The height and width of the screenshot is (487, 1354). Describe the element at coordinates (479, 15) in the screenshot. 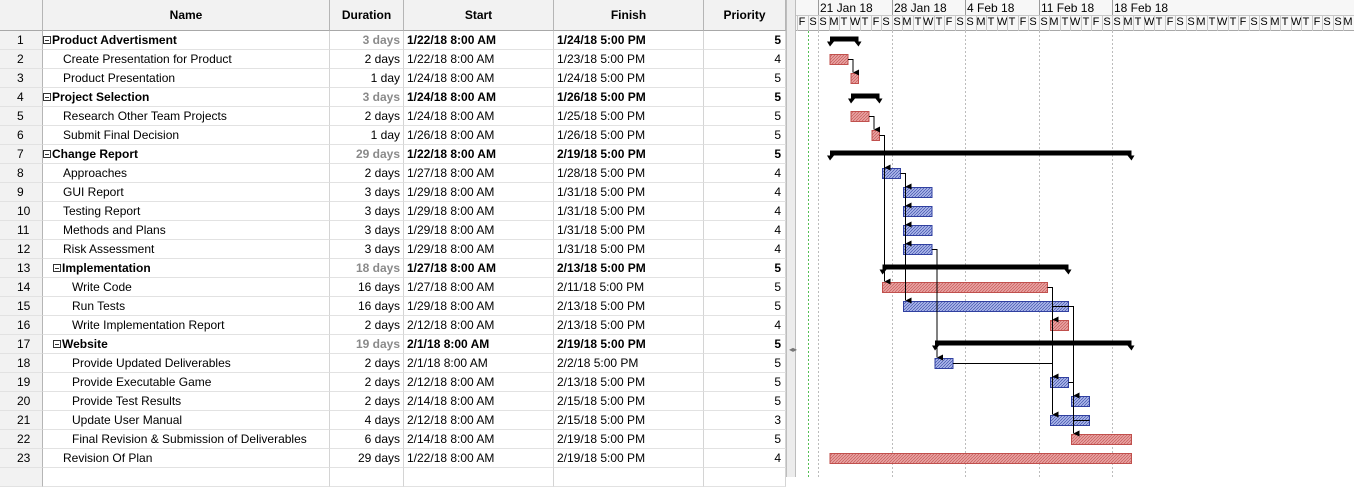

I see `start-column-header: Start` at that location.